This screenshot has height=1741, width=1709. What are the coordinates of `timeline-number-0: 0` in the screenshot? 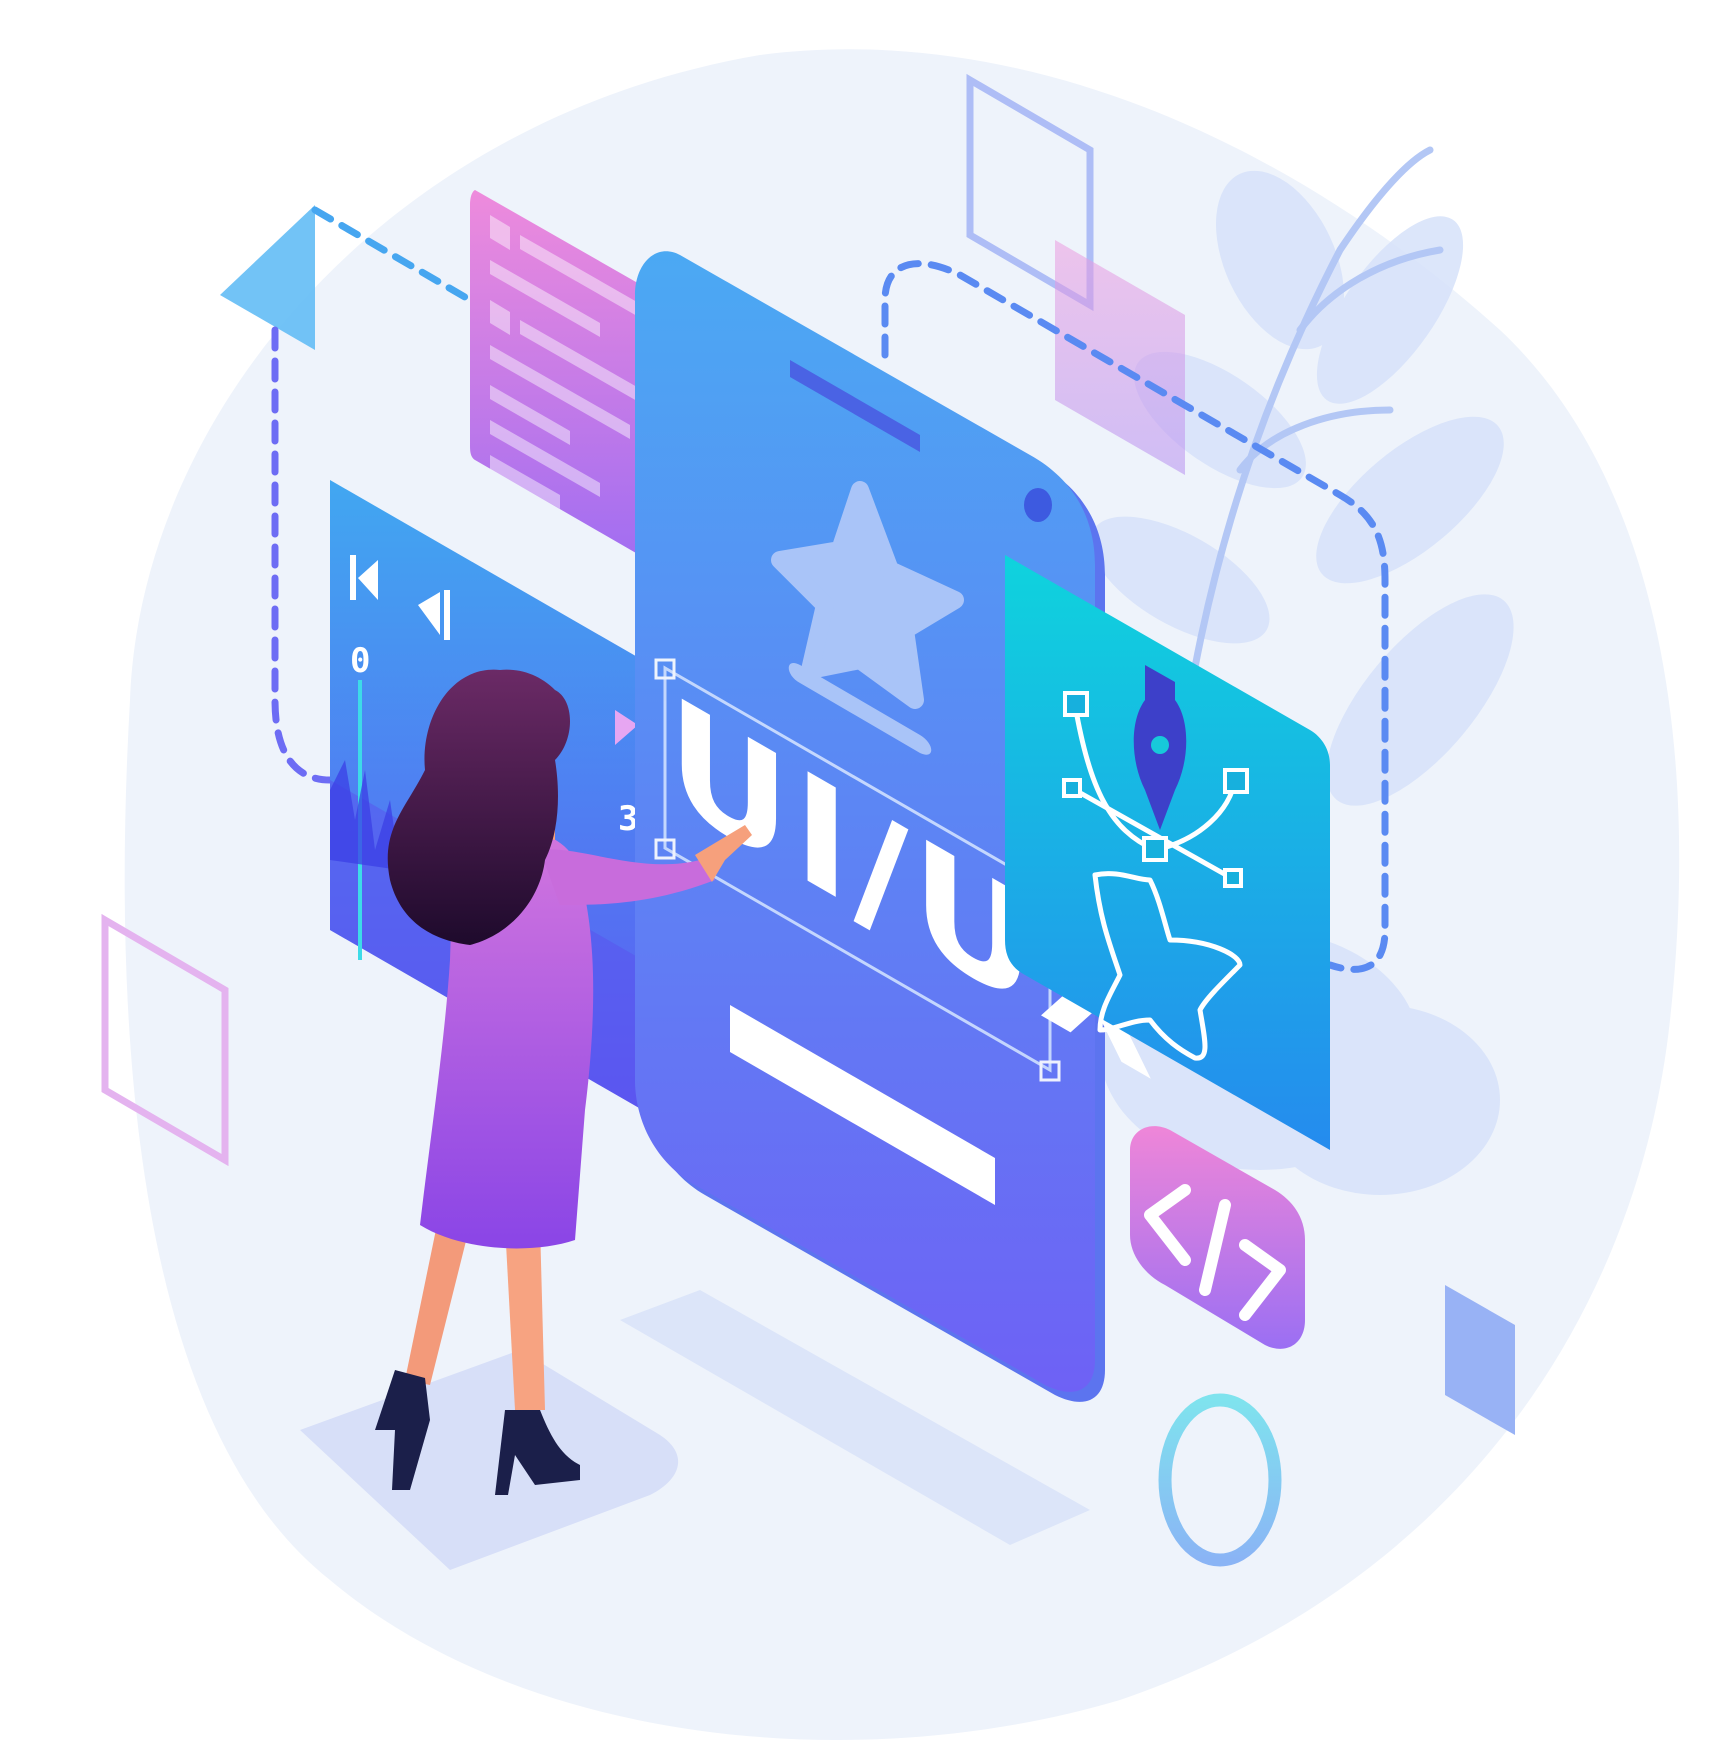 It's located at (360, 661).